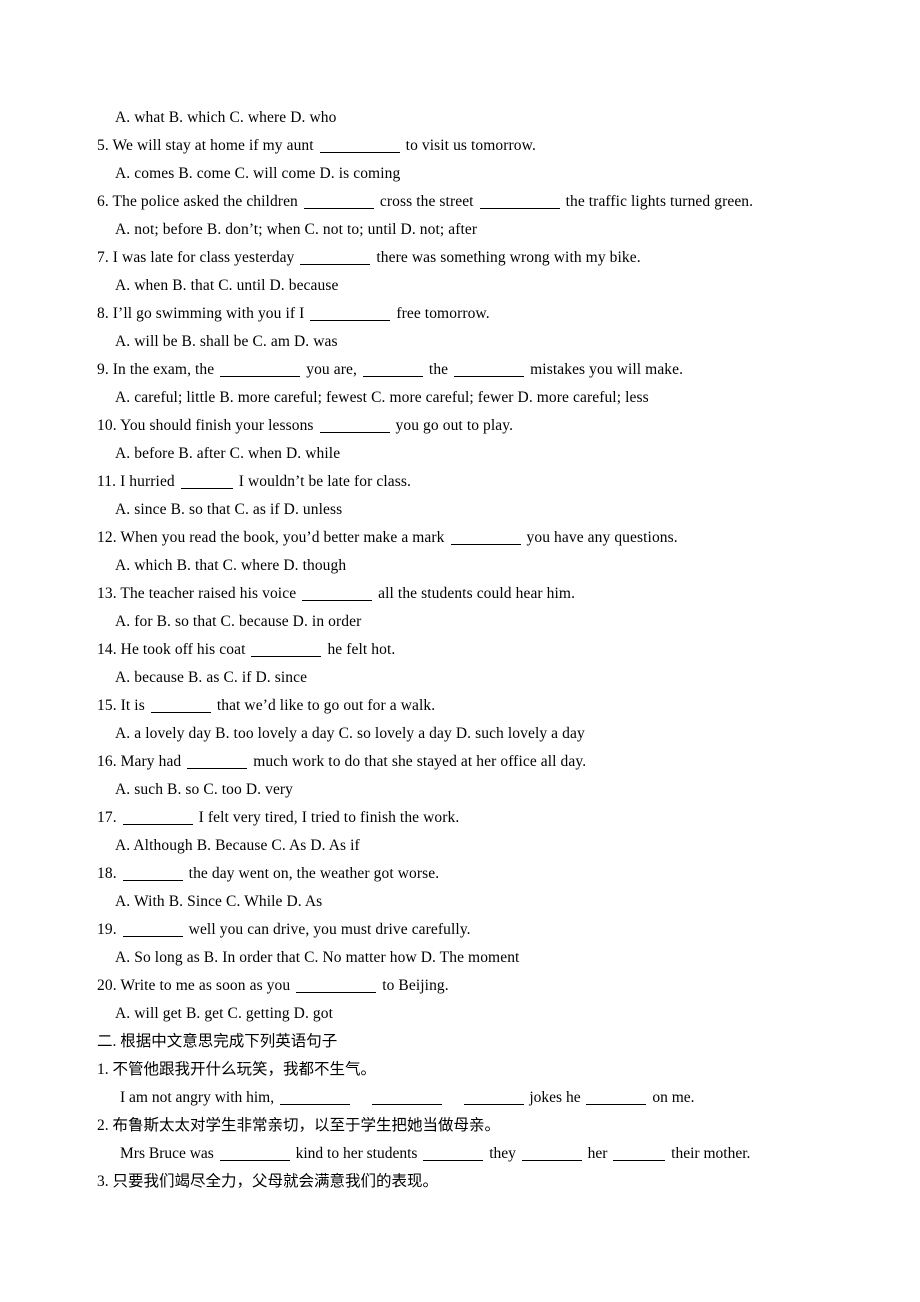  Describe the element at coordinates (226, 341) in the screenshot. I see `option-line-8: A. will be B. shall be C. am D. was` at that location.